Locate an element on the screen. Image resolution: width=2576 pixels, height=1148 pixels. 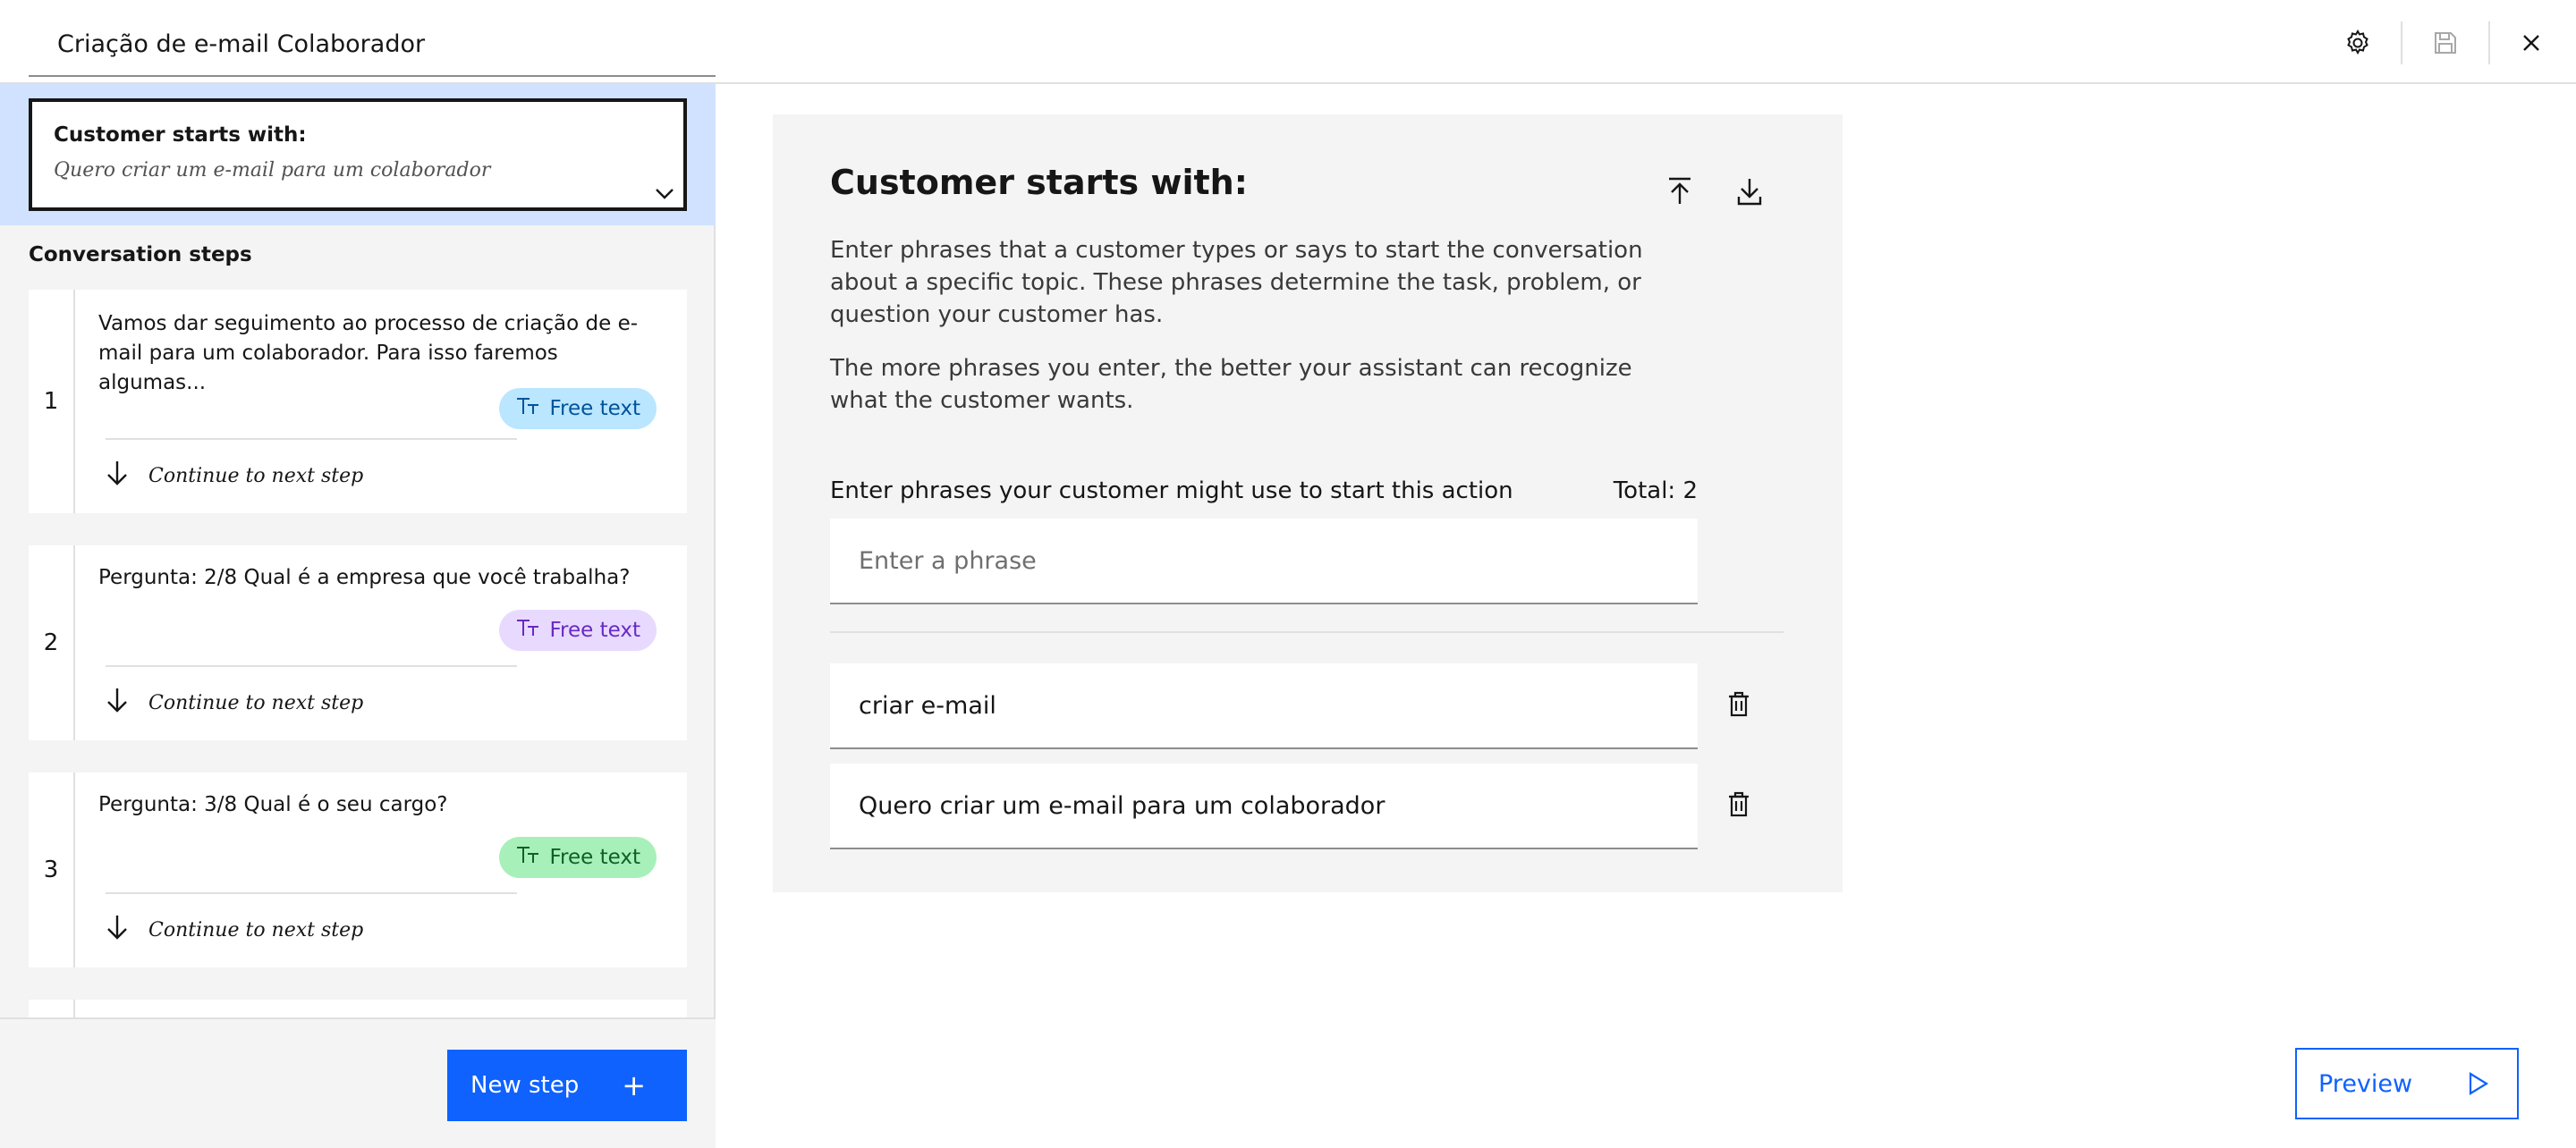
step-number: 2 is located at coordinates (52, 642).